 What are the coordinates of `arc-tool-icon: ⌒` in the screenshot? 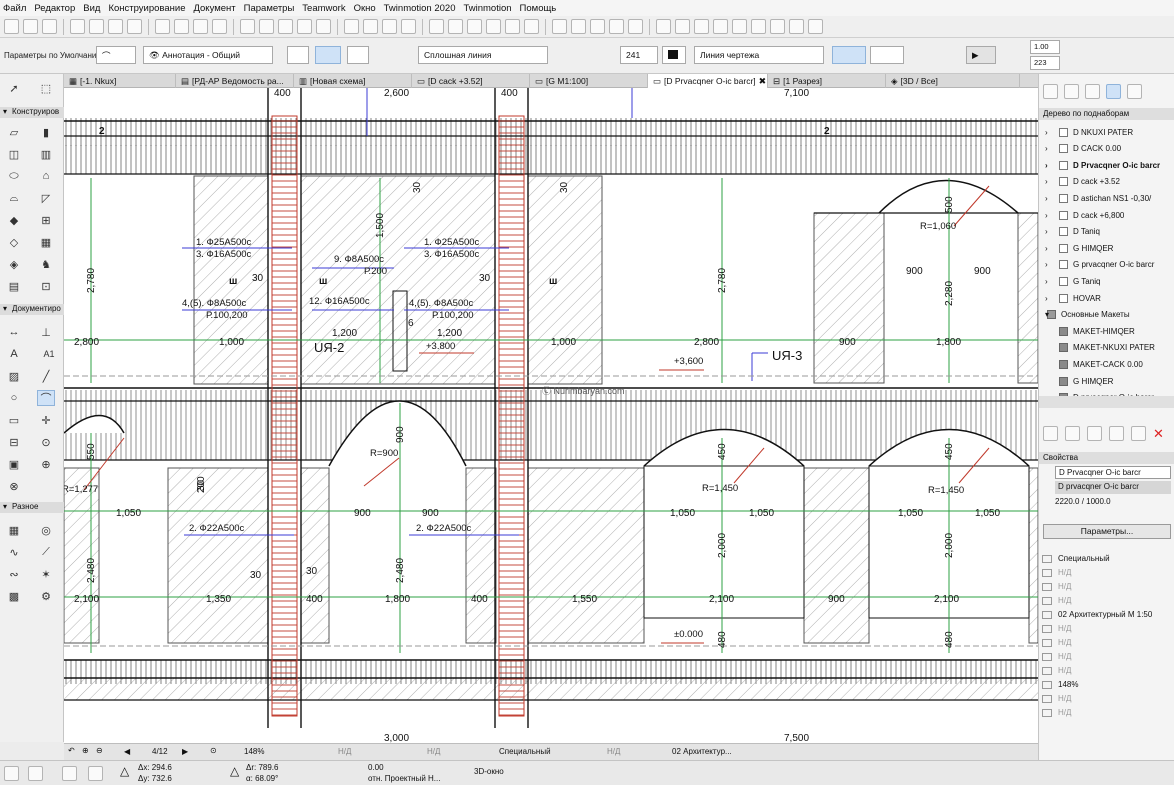 It's located at (46, 398).